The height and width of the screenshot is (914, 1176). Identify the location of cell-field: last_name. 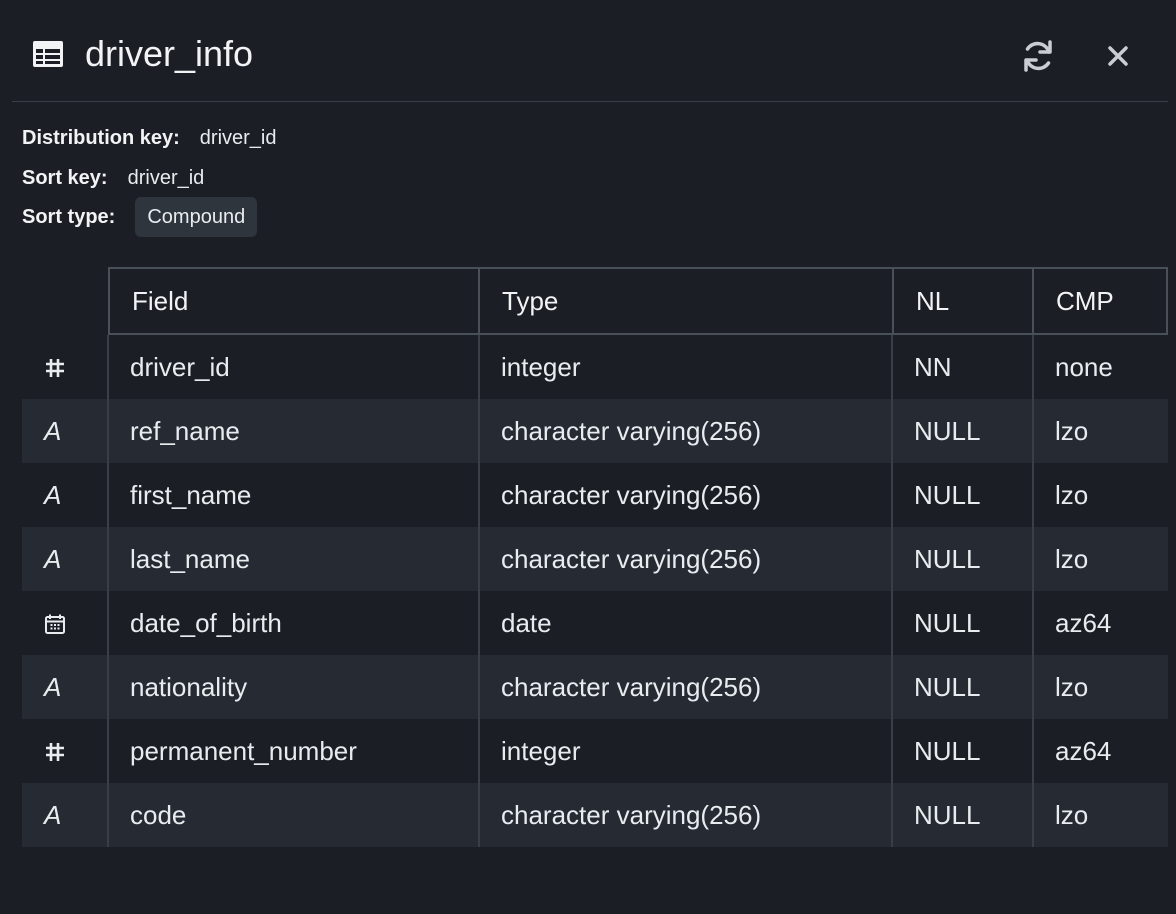
(190, 559).